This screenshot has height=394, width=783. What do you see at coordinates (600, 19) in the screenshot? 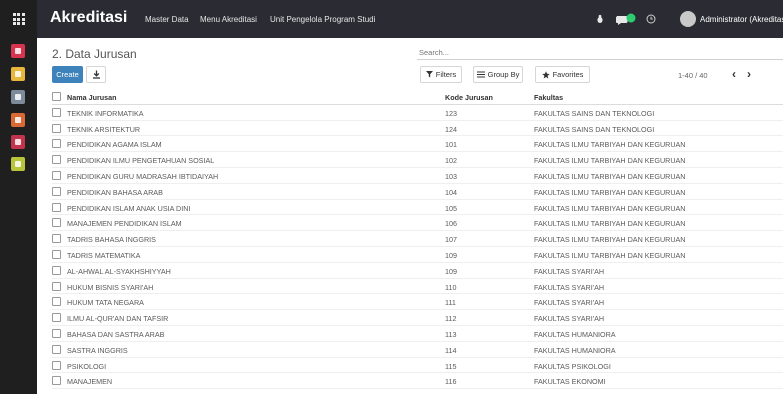
I see `bug-icon` at bounding box center [600, 19].